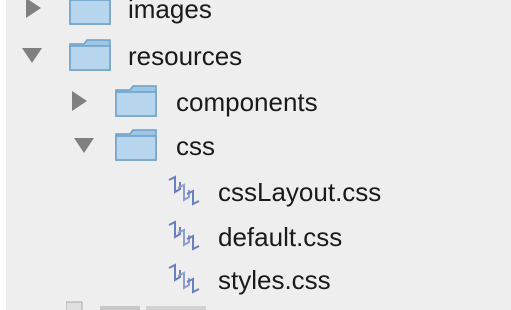 Image resolution: width=511 pixels, height=310 pixels. What do you see at coordinates (170, 12) in the screenshot?
I see `tree-item-label: images` at bounding box center [170, 12].